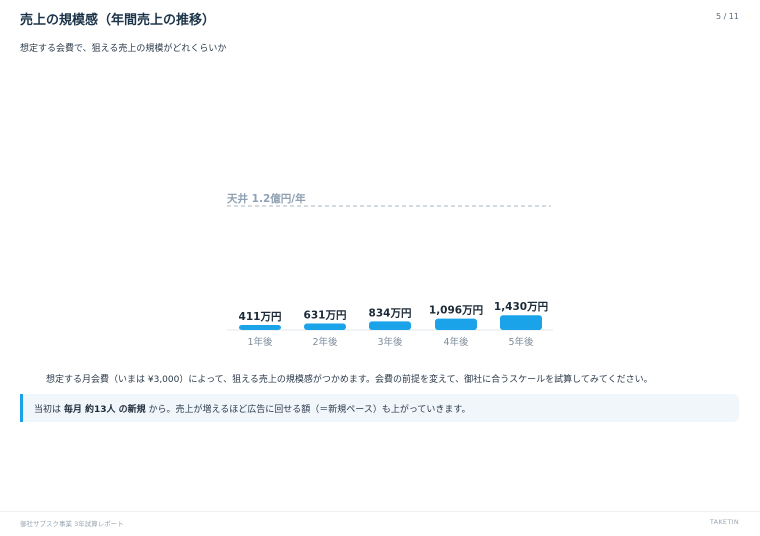  Describe the element at coordinates (456, 311) in the screenshot. I see `bar-value-label-4: 1,096万円` at that location.